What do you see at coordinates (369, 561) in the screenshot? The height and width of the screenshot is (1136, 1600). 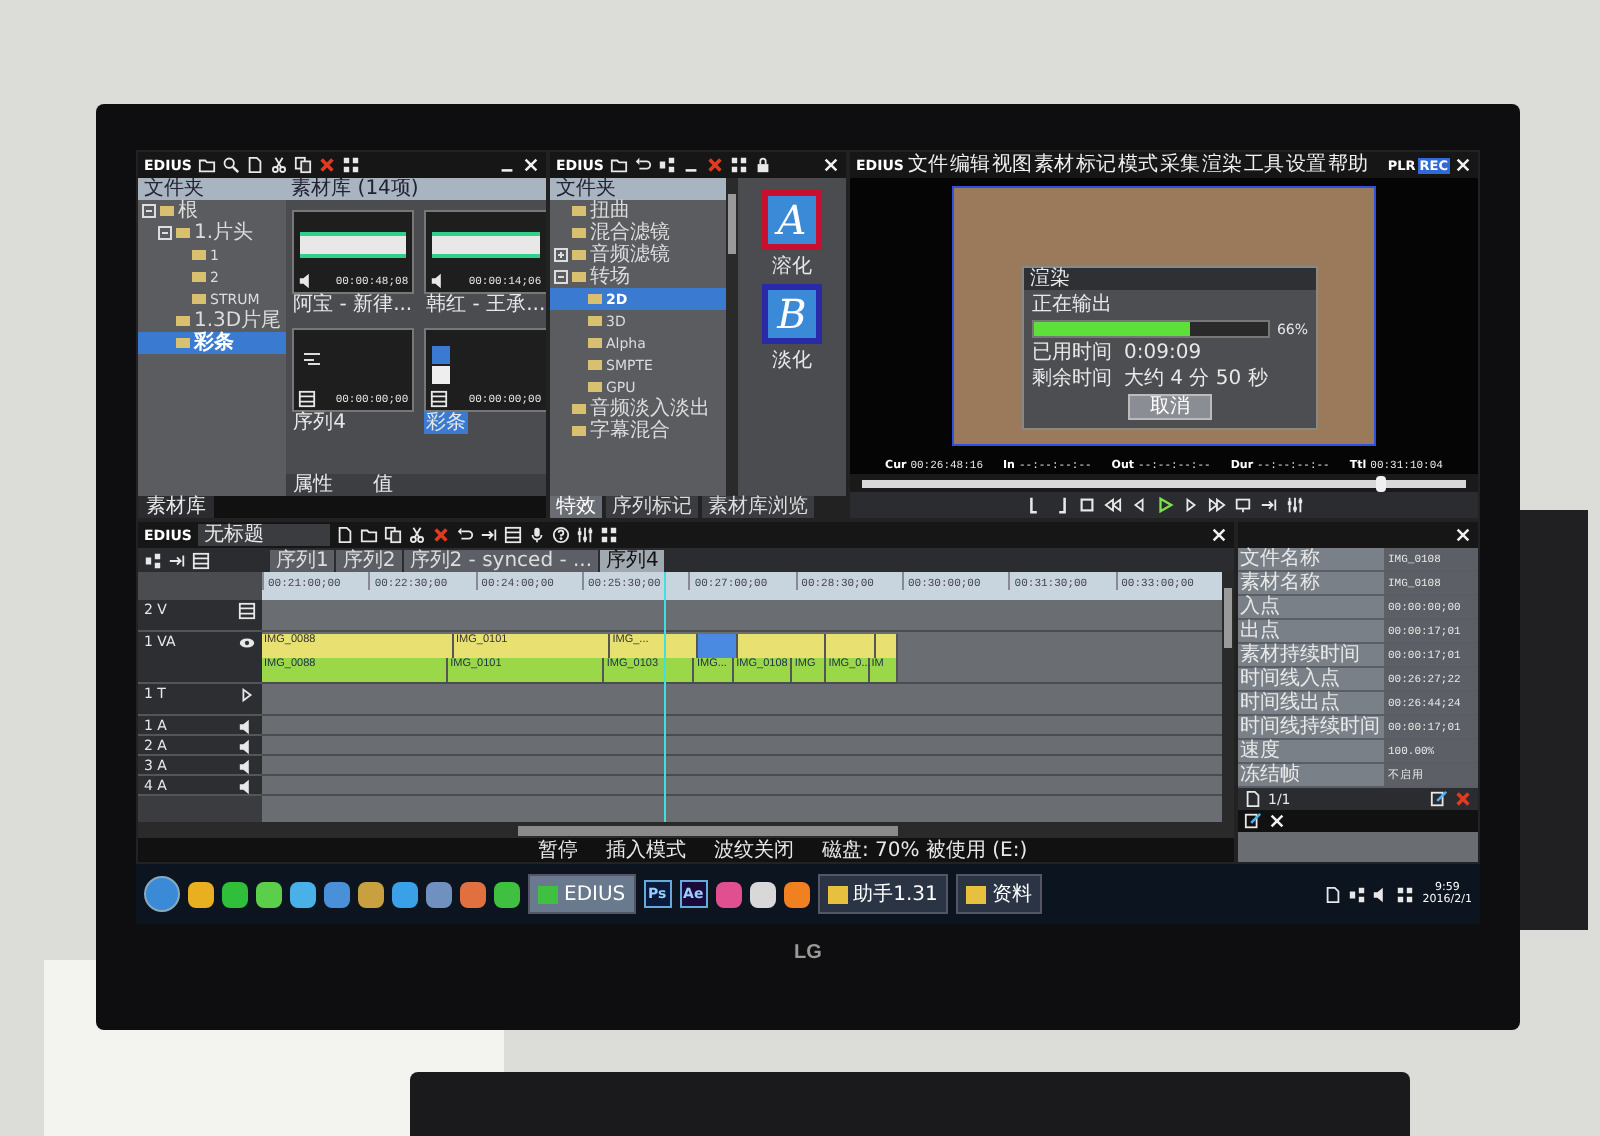 I see `sequence-tab: 序列2` at bounding box center [369, 561].